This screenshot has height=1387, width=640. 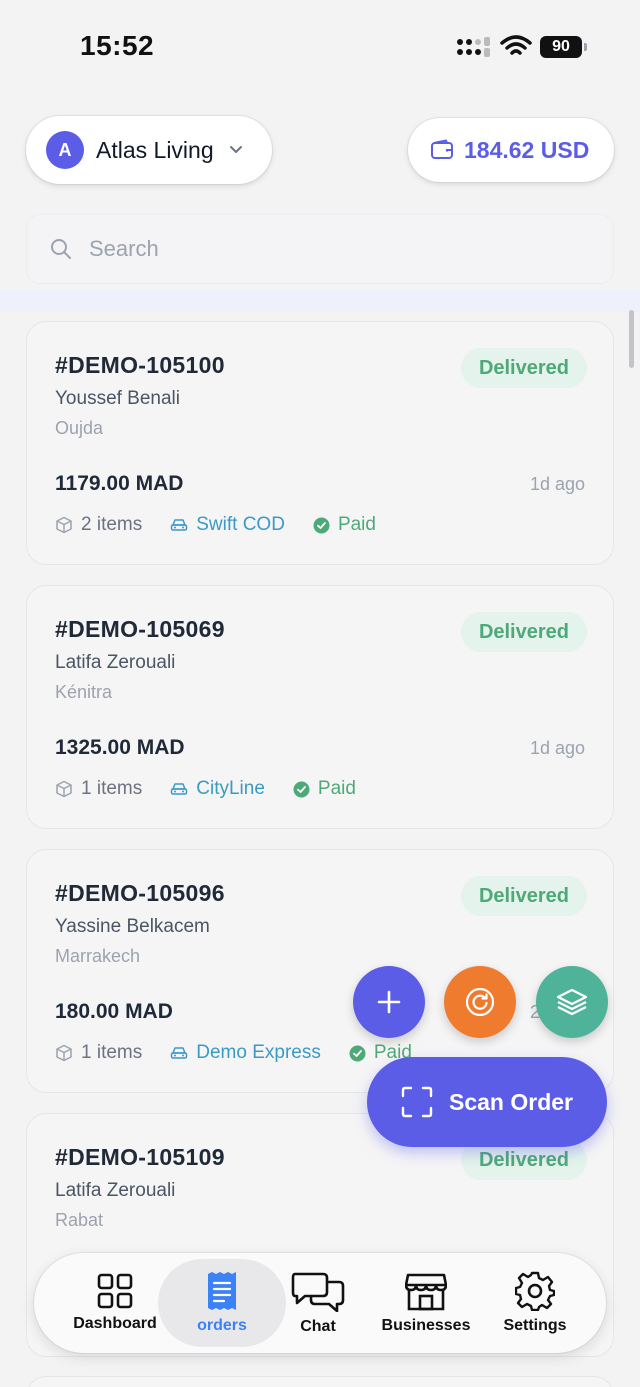 What do you see at coordinates (511, 1101) in the screenshot?
I see `scan-order-label: Scan Order` at bounding box center [511, 1101].